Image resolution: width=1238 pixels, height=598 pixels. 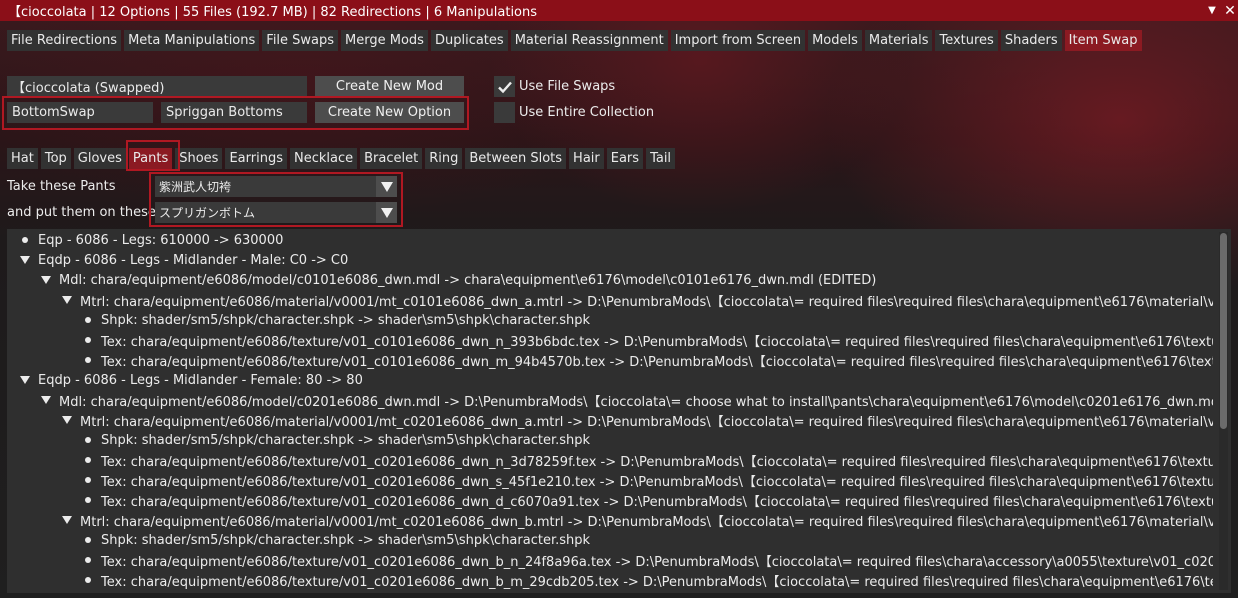 I want to click on tab-duplicates: Duplicates, so click(x=469, y=40).